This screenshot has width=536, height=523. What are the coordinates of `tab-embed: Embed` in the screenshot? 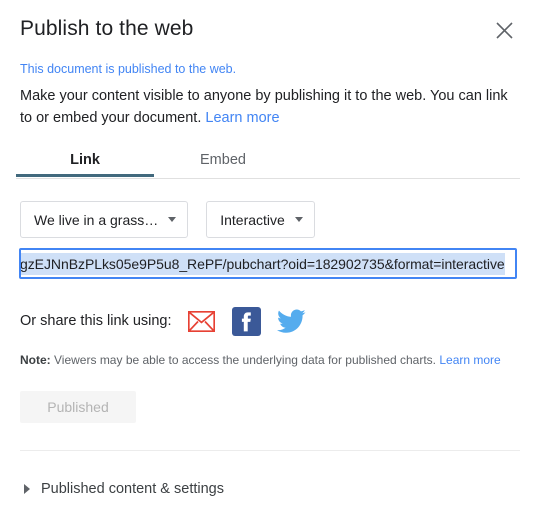 It's located at (223, 162).